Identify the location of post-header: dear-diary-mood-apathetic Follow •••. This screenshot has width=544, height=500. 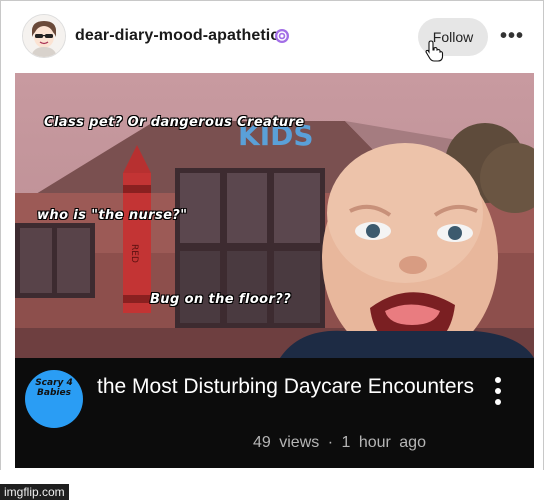
(272, 36).